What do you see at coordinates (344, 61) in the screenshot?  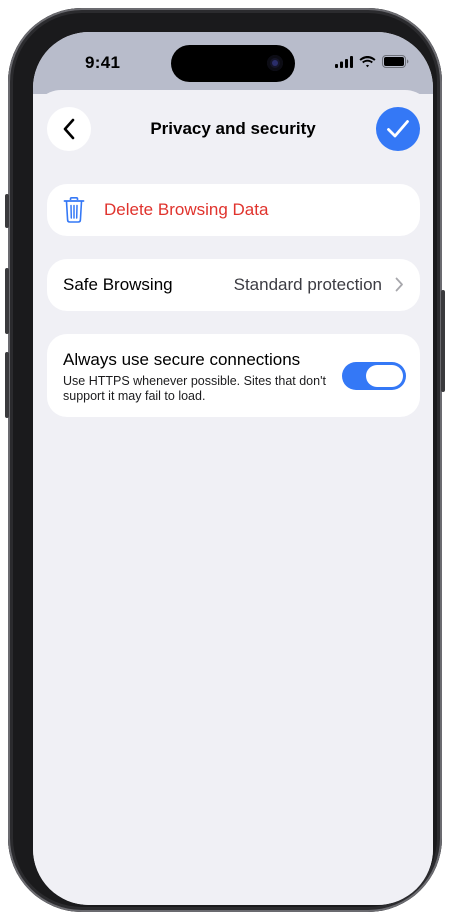 I see `cellular-signal-icon` at bounding box center [344, 61].